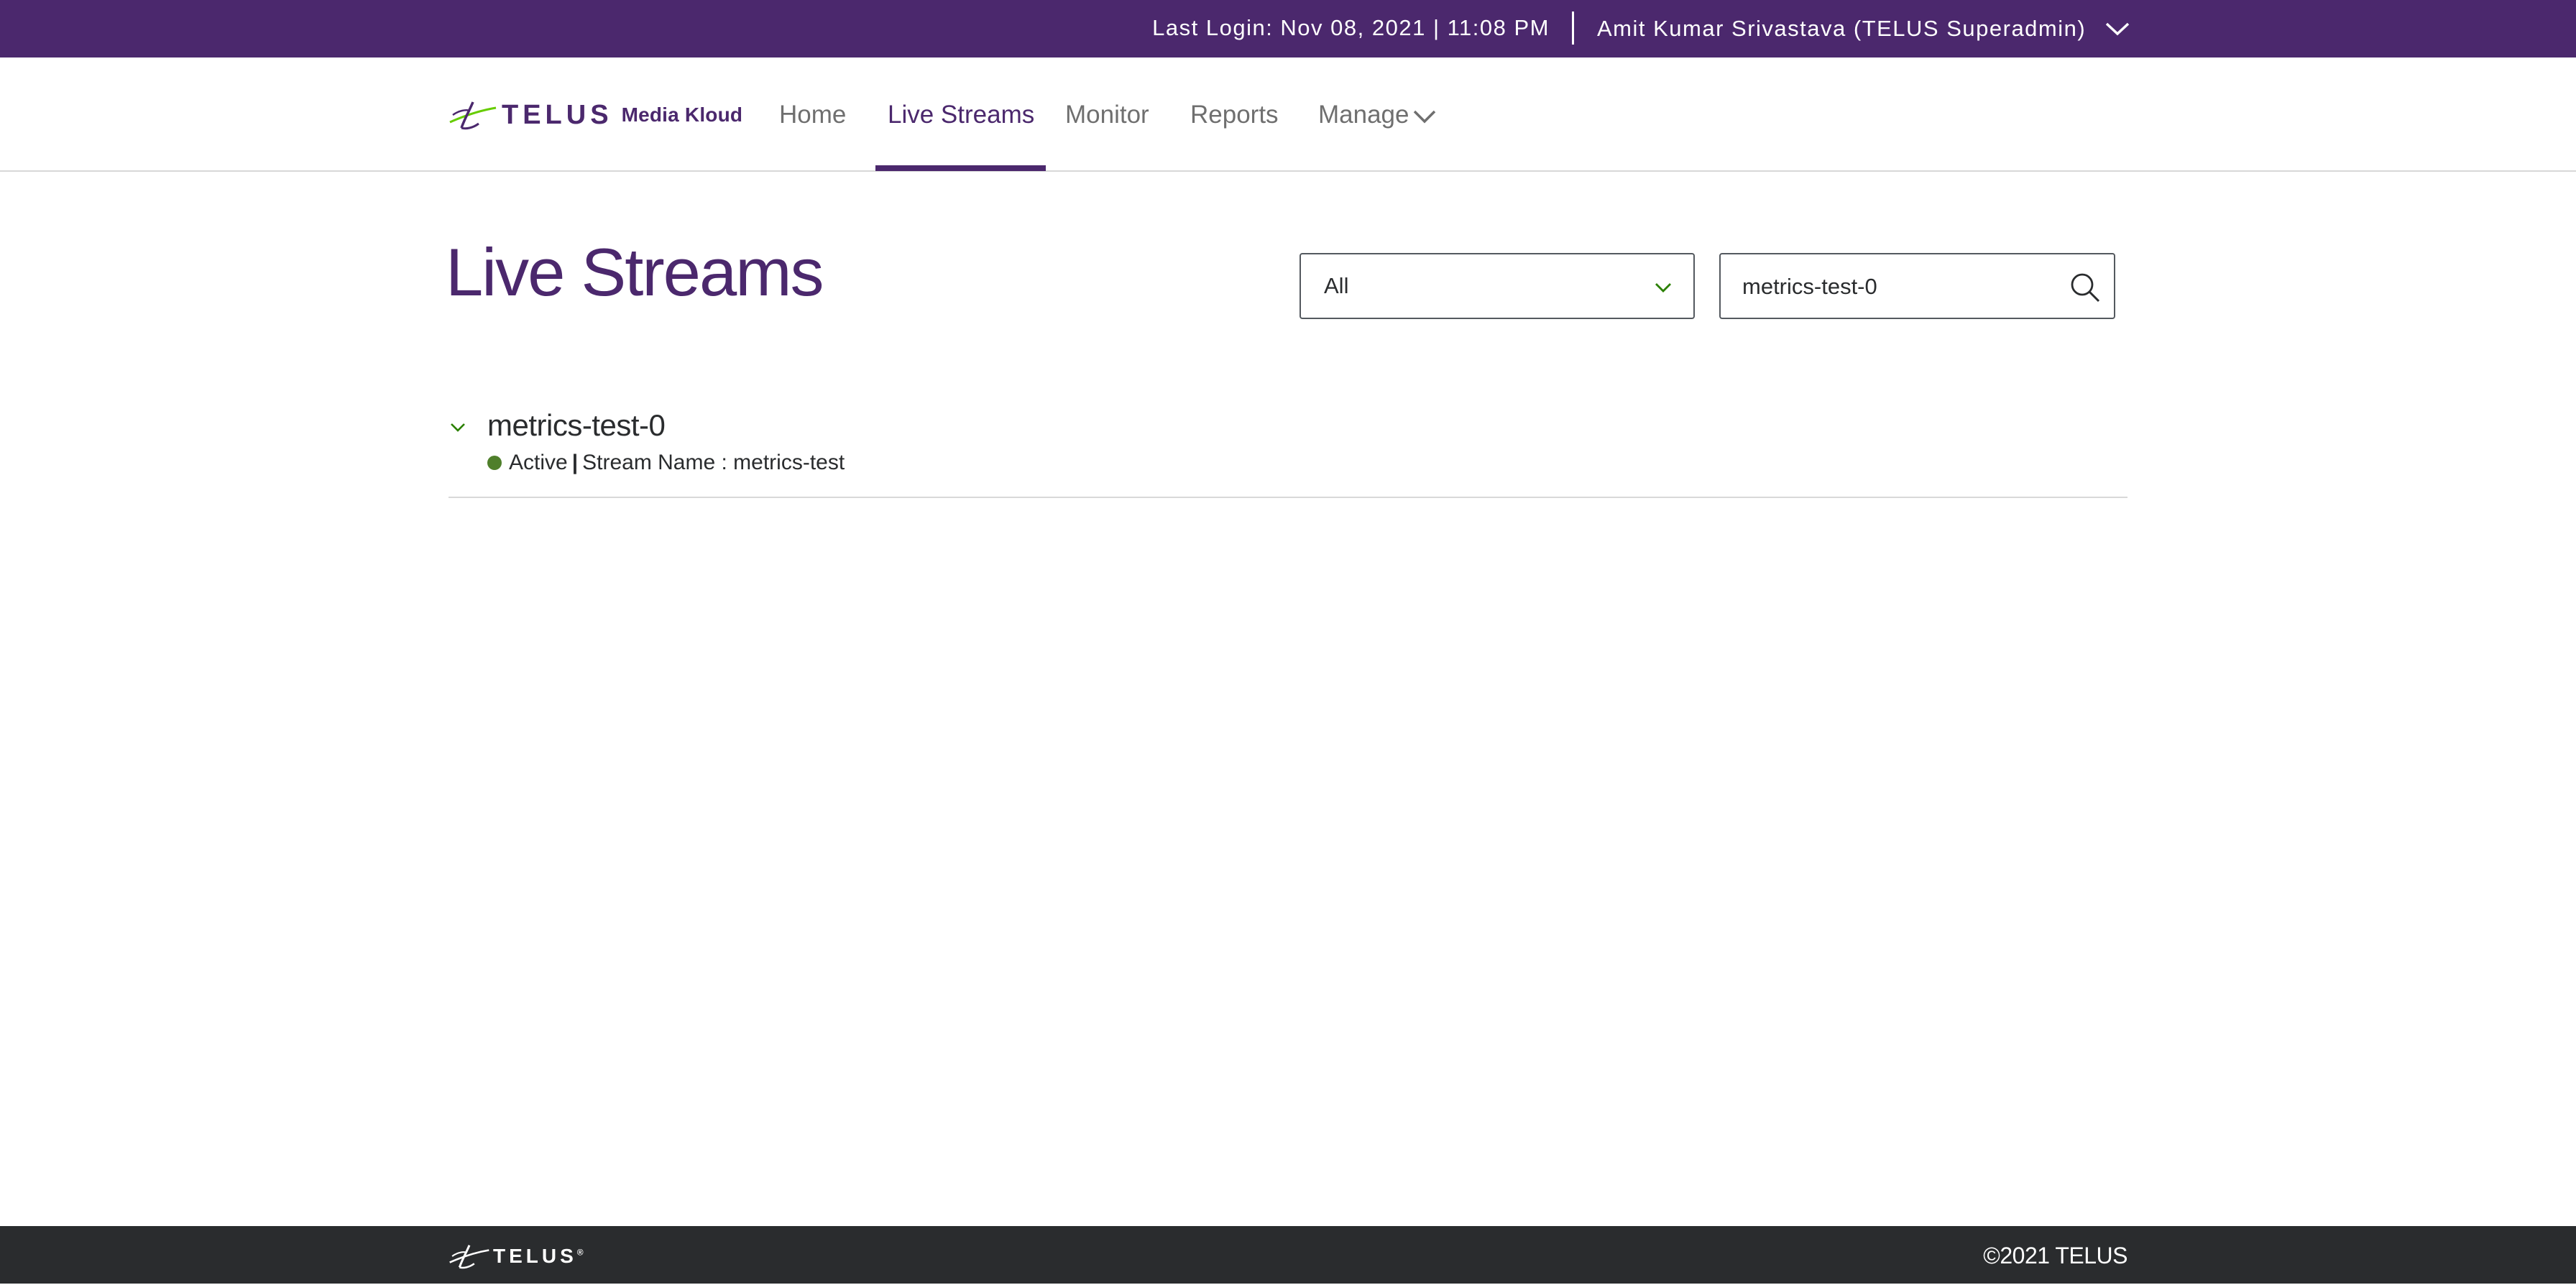  Describe the element at coordinates (580, 1252) in the screenshot. I see `registered-mark: ®` at that location.